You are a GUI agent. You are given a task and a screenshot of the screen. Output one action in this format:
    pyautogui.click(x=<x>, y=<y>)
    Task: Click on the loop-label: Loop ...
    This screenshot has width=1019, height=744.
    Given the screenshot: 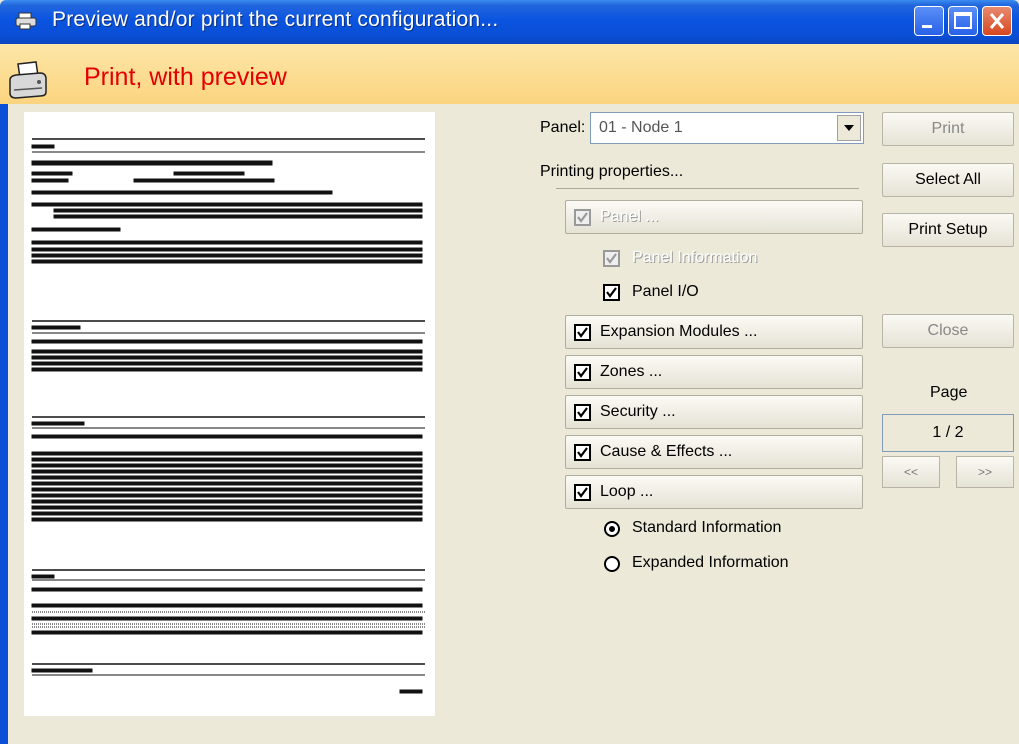 What is the action you would take?
    pyautogui.click(x=627, y=491)
    